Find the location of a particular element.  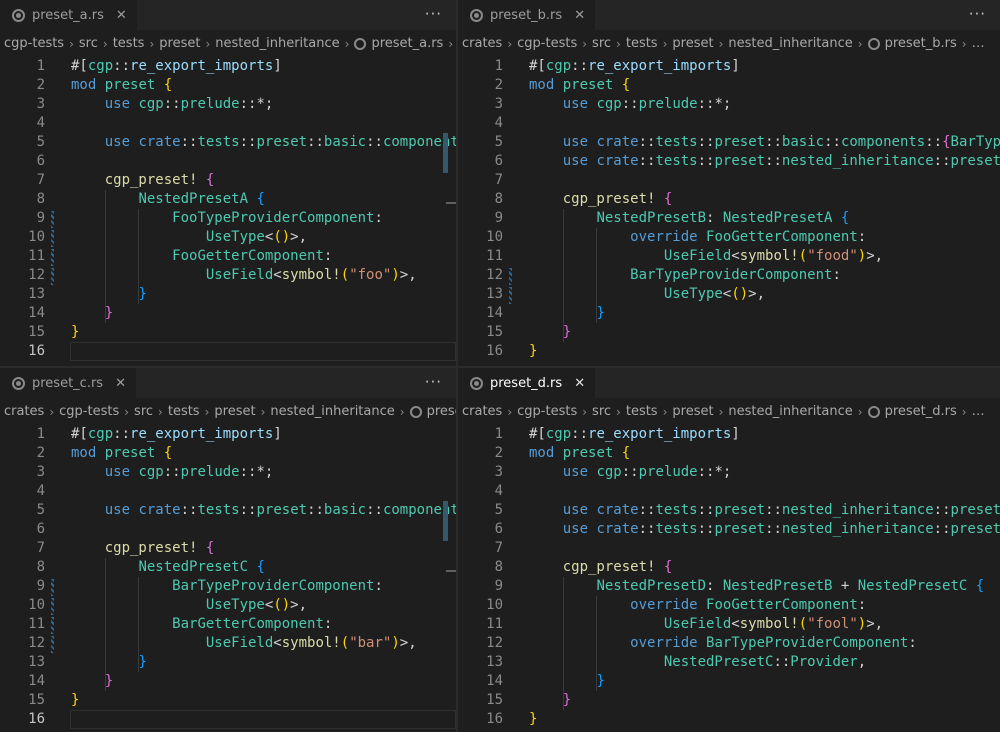

code-token: cgp is located at coordinates (100, 434).